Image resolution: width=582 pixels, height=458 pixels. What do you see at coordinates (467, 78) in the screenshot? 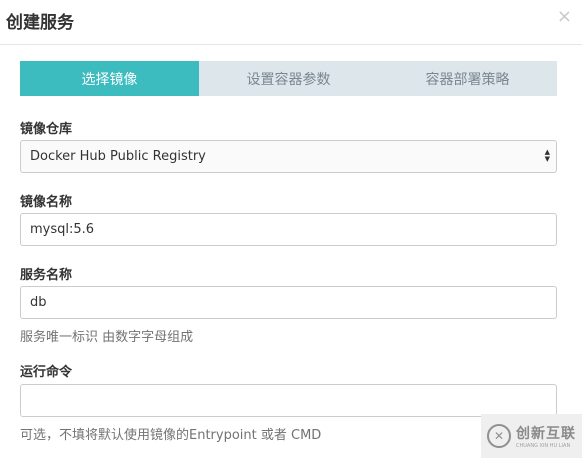
I see `step-deploy-strategy: 容器部署策略` at bounding box center [467, 78].